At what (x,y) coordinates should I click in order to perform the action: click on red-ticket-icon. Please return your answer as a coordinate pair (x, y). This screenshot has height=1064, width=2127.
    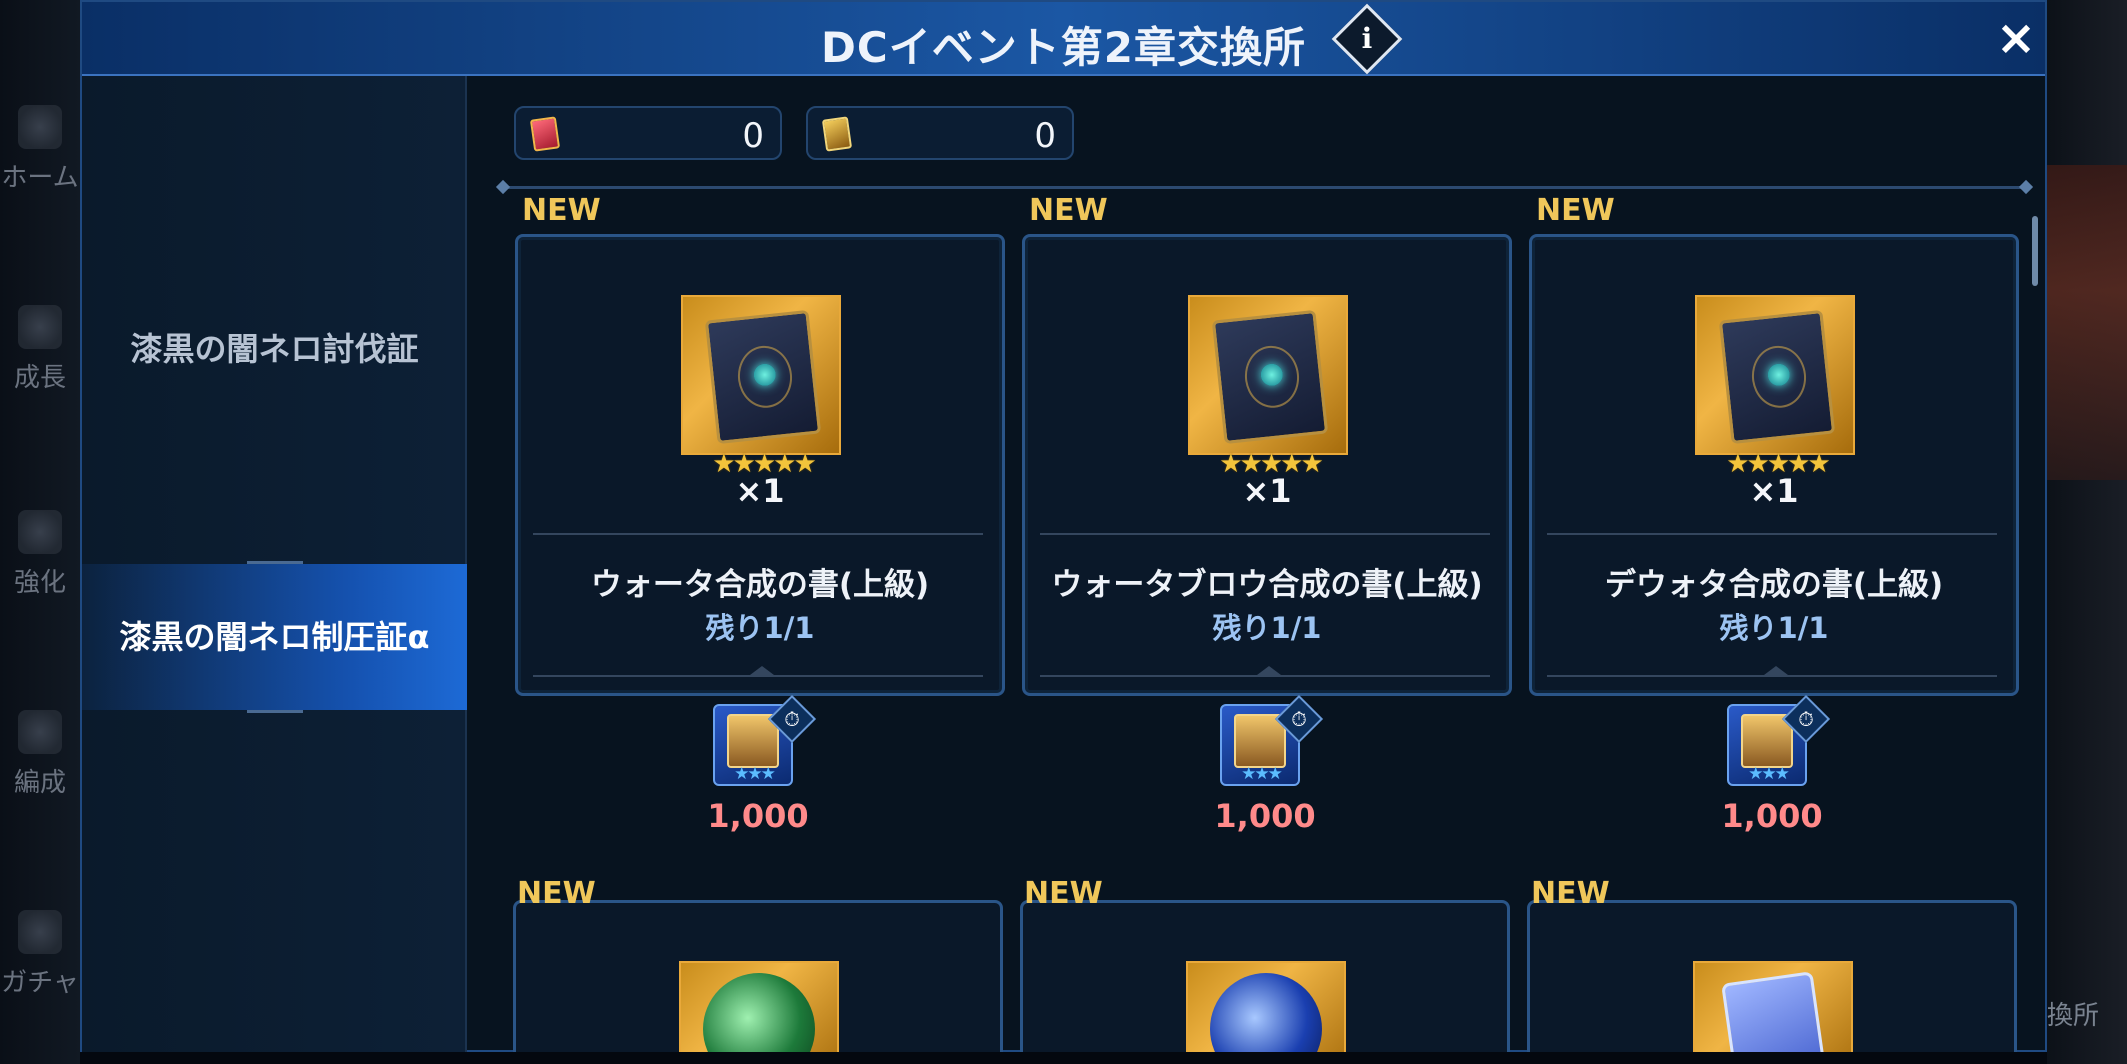
    Looking at the image, I should click on (545, 134).